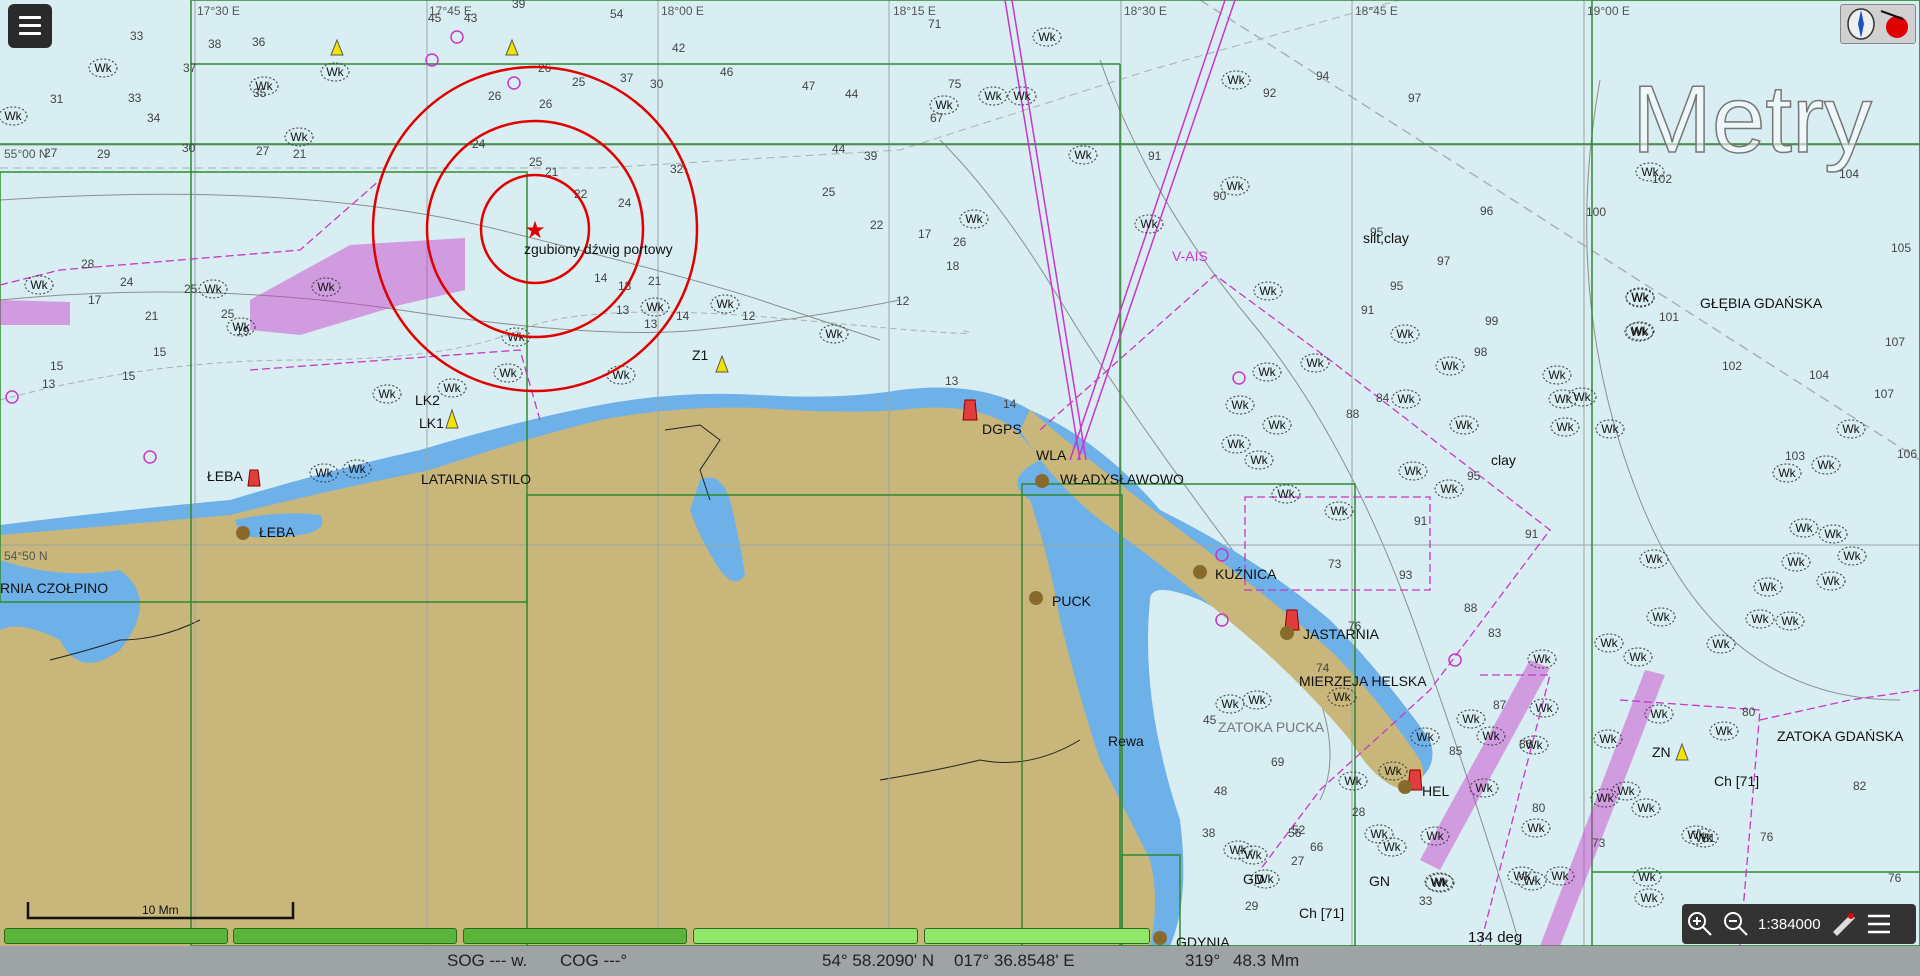  What do you see at coordinates (263, 151) in the screenshot?
I see `depth-sounding: 27` at bounding box center [263, 151].